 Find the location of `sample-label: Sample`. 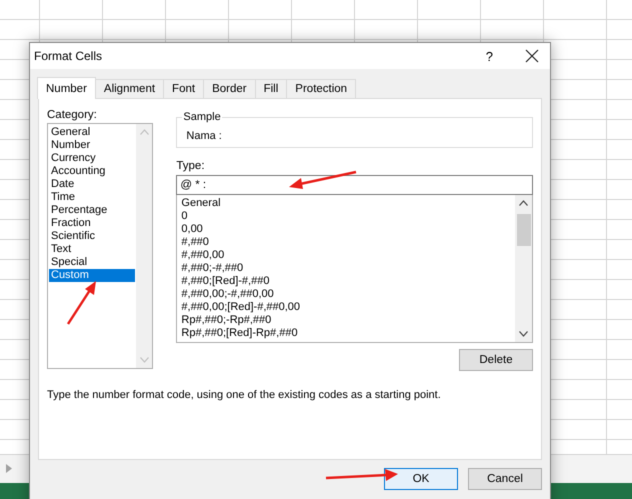

sample-label: Sample is located at coordinates (202, 117).